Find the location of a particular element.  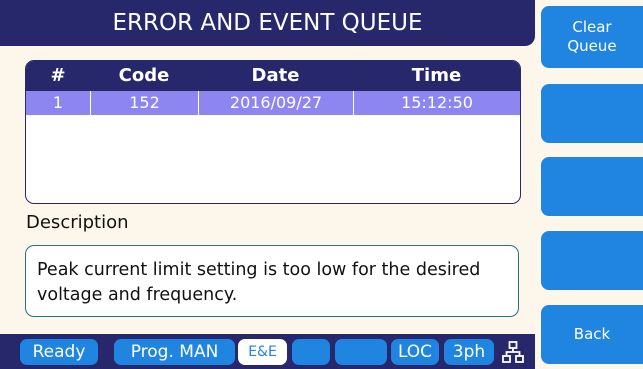

row-number: 1 is located at coordinates (58, 102).